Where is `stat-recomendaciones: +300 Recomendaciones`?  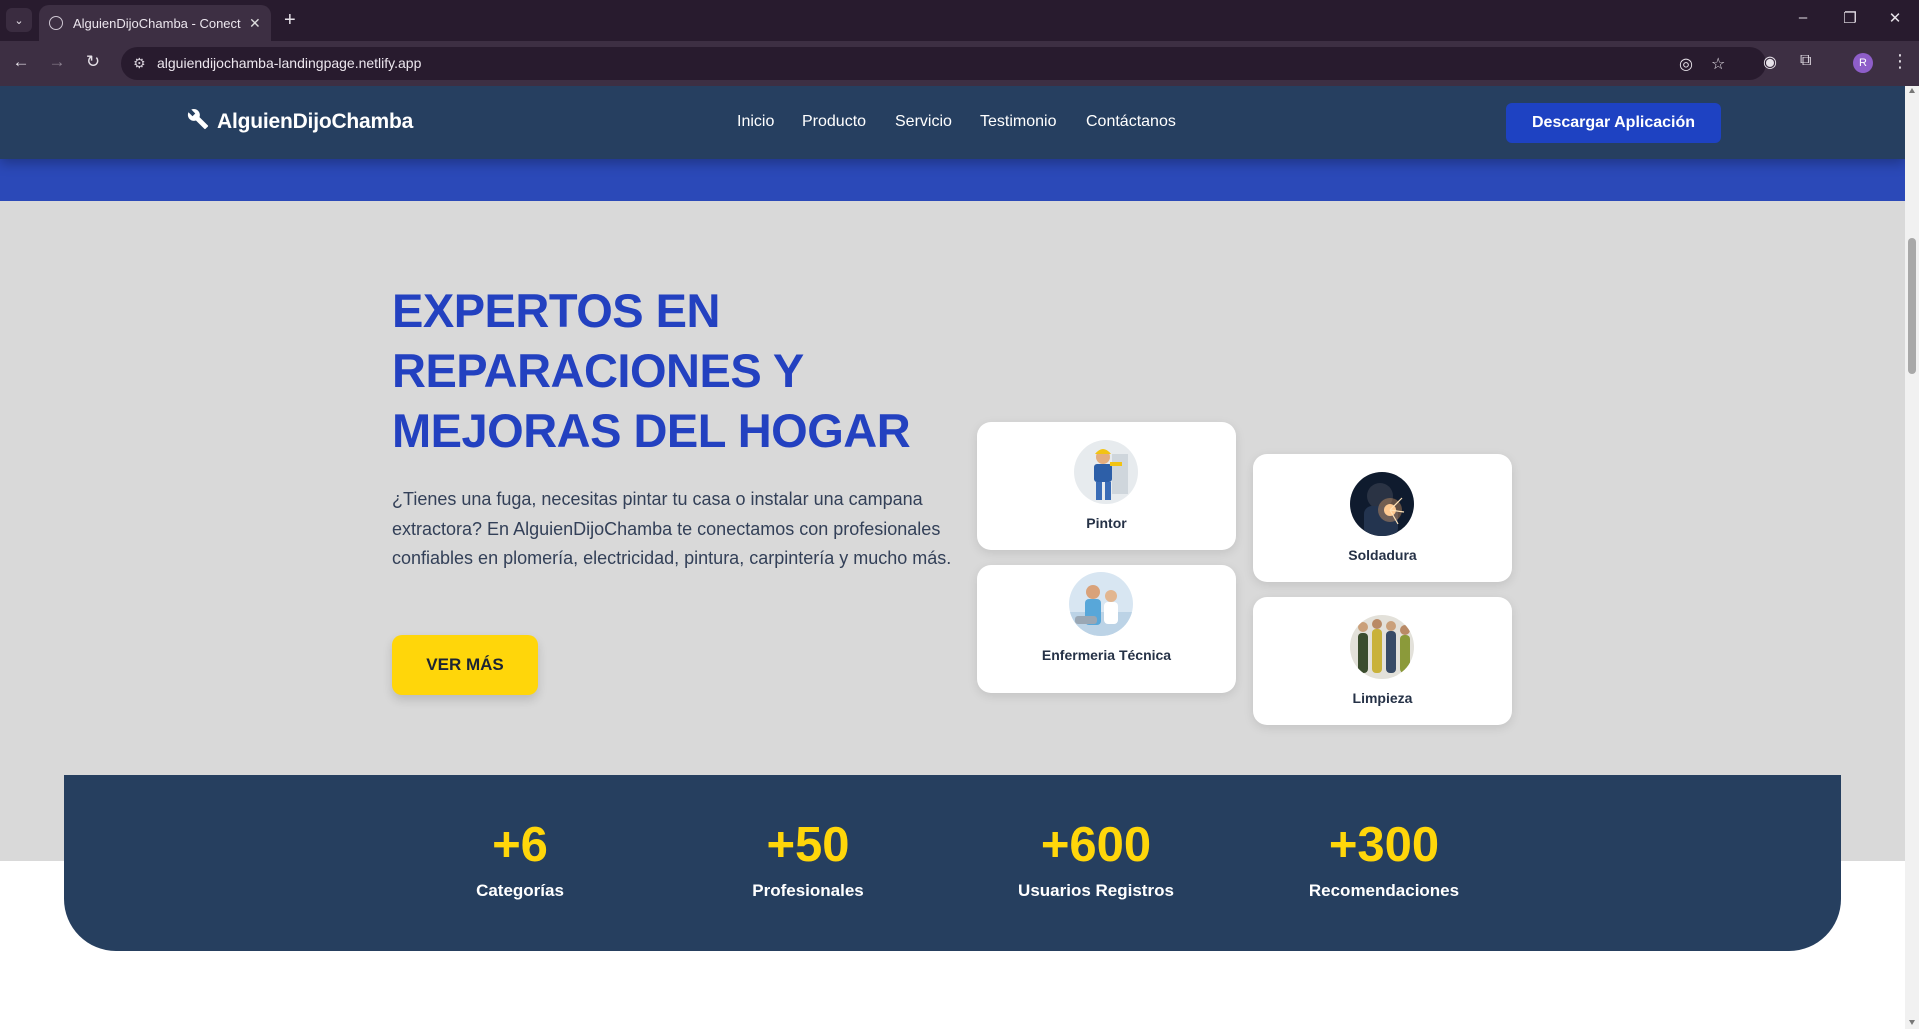
stat-recomendaciones: +300 Recomendaciones is located at coordinates (1384, 859).